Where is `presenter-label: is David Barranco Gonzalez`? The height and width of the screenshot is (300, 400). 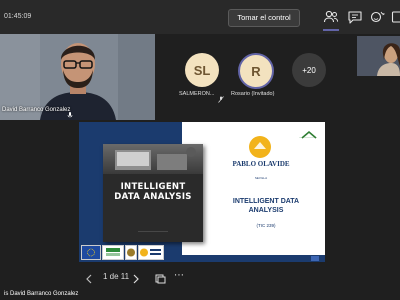 presenter-label: is David Barranco Gonzalez is located at coordinates (41, 294).